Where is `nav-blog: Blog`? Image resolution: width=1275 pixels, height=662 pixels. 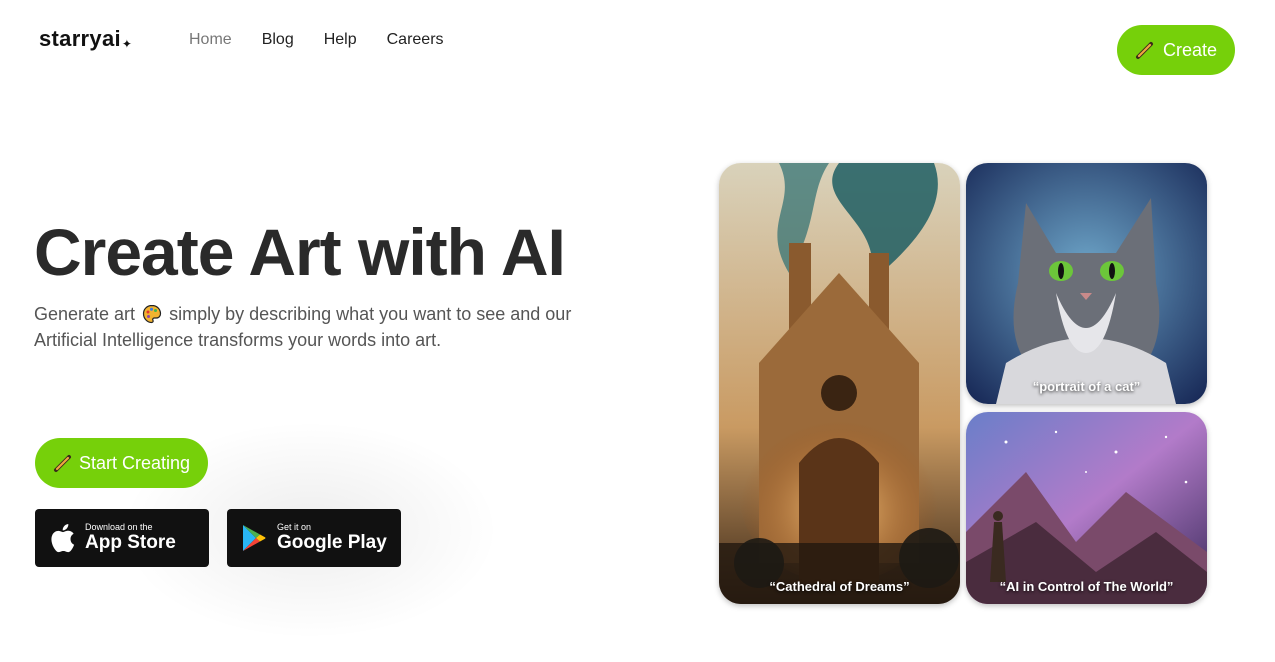
nav-blog: Blog is located at coordinates (278, 40).